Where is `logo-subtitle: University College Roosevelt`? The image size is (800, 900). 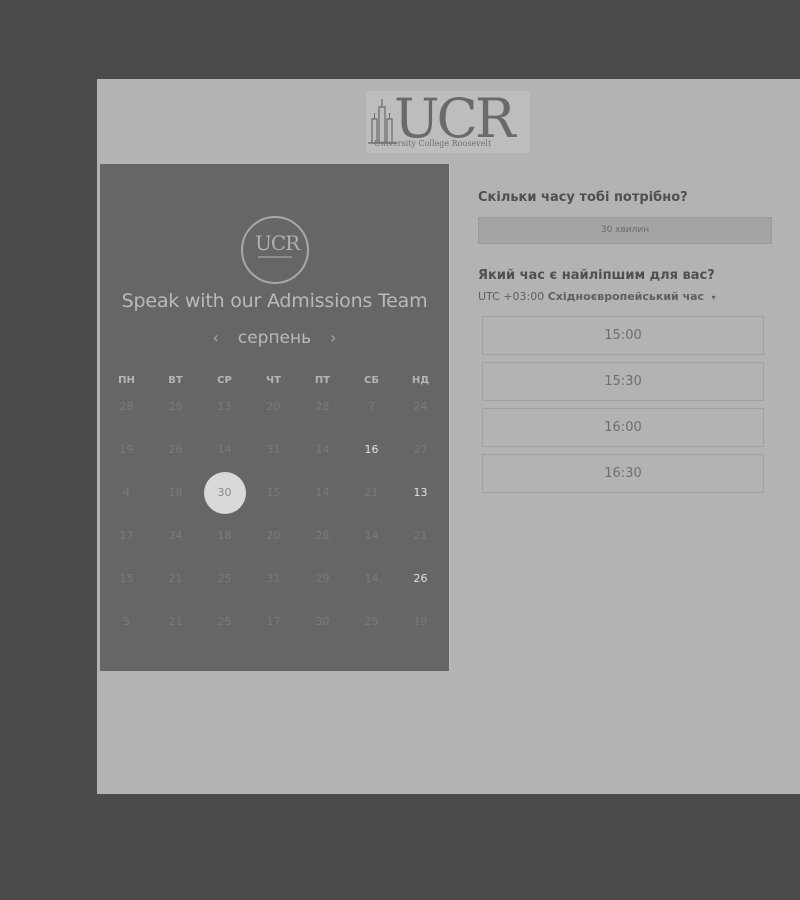 logo-subtitle: University College Roosevelt is located at coordinates (433, 143).